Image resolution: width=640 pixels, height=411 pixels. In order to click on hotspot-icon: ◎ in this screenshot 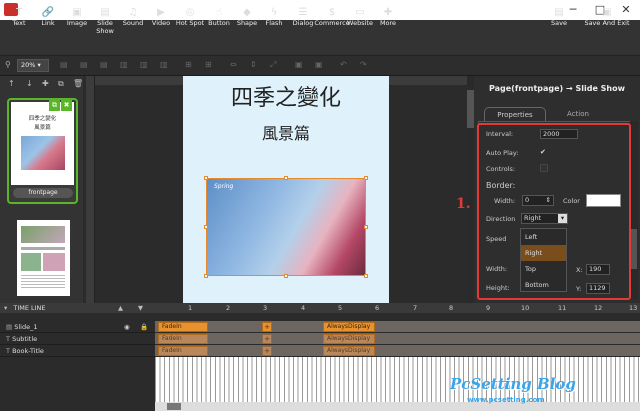, I will do `click(190, 12)`.